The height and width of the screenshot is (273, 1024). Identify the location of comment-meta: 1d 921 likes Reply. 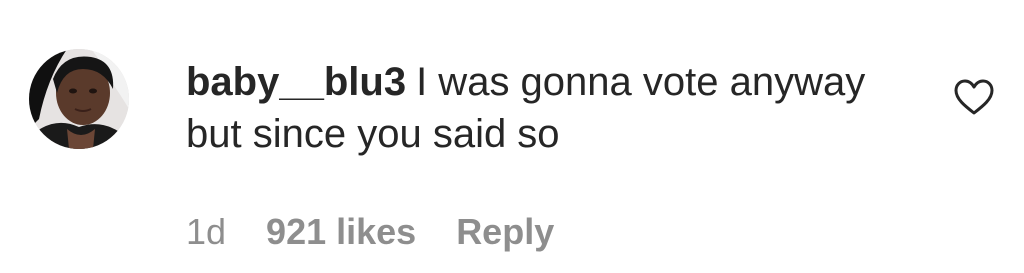
(370, 232).